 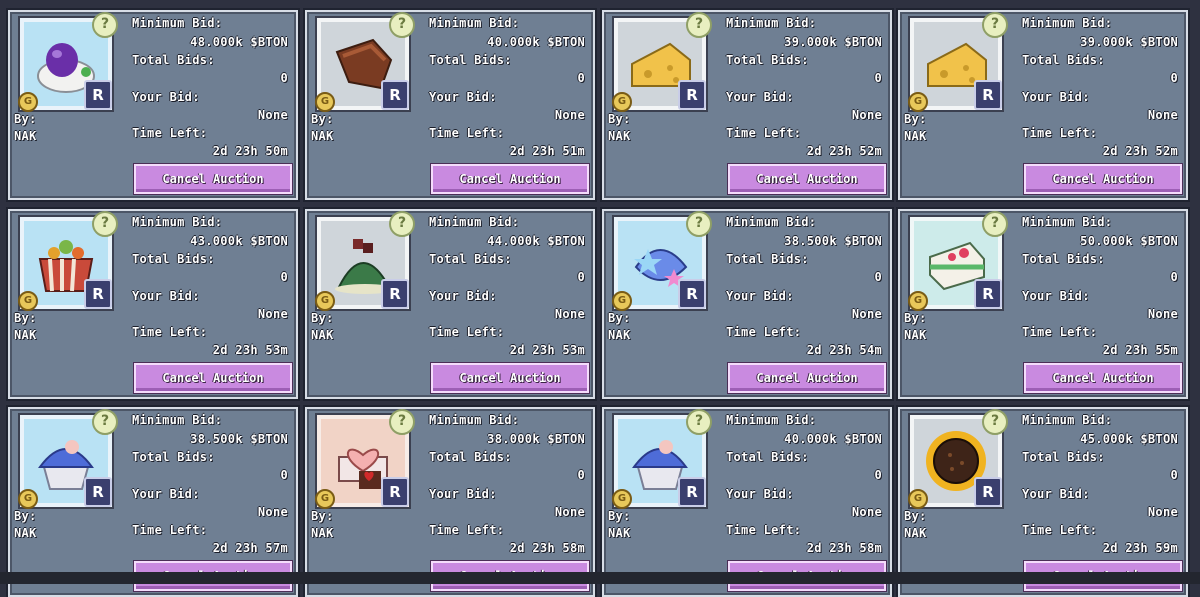 What do you see at coordinates (250, 151) in the screenshot?
I see `time-left-value: 2d 23h 50m` at bounding box center [250, 151].